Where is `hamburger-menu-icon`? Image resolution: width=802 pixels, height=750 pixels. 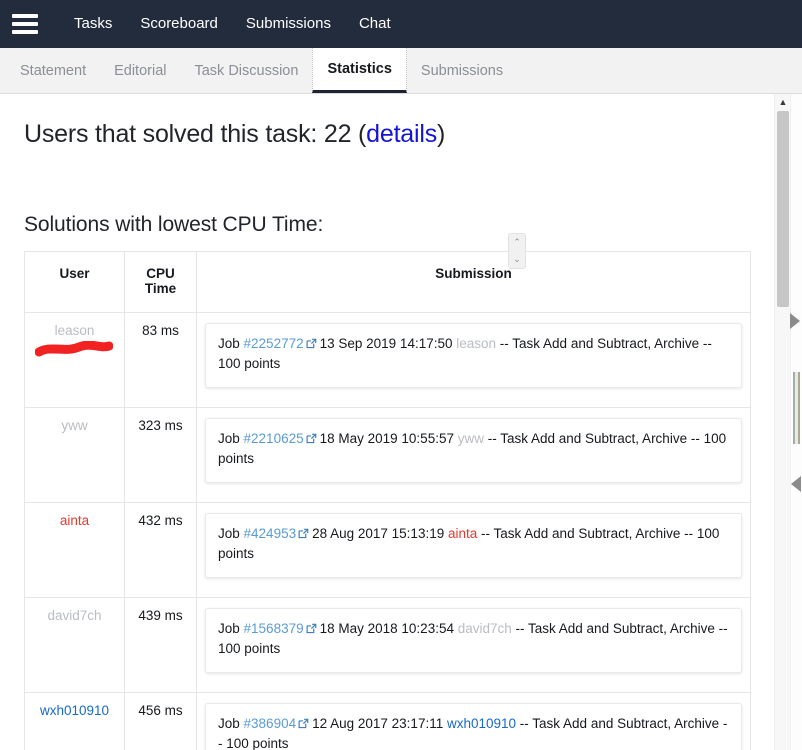
hamburger-menu-icon is located at coordinates (25, 24).